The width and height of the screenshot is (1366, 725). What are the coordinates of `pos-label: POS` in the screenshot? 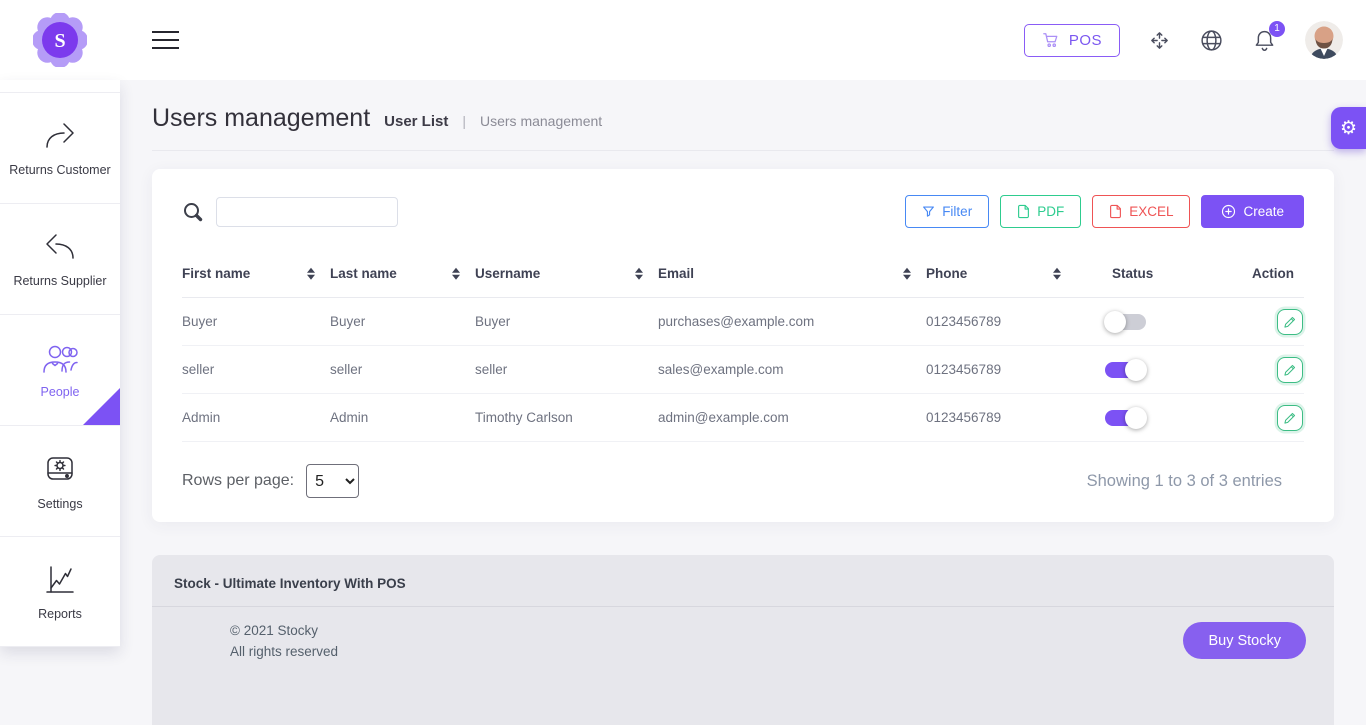 It's located at (1085, 40).